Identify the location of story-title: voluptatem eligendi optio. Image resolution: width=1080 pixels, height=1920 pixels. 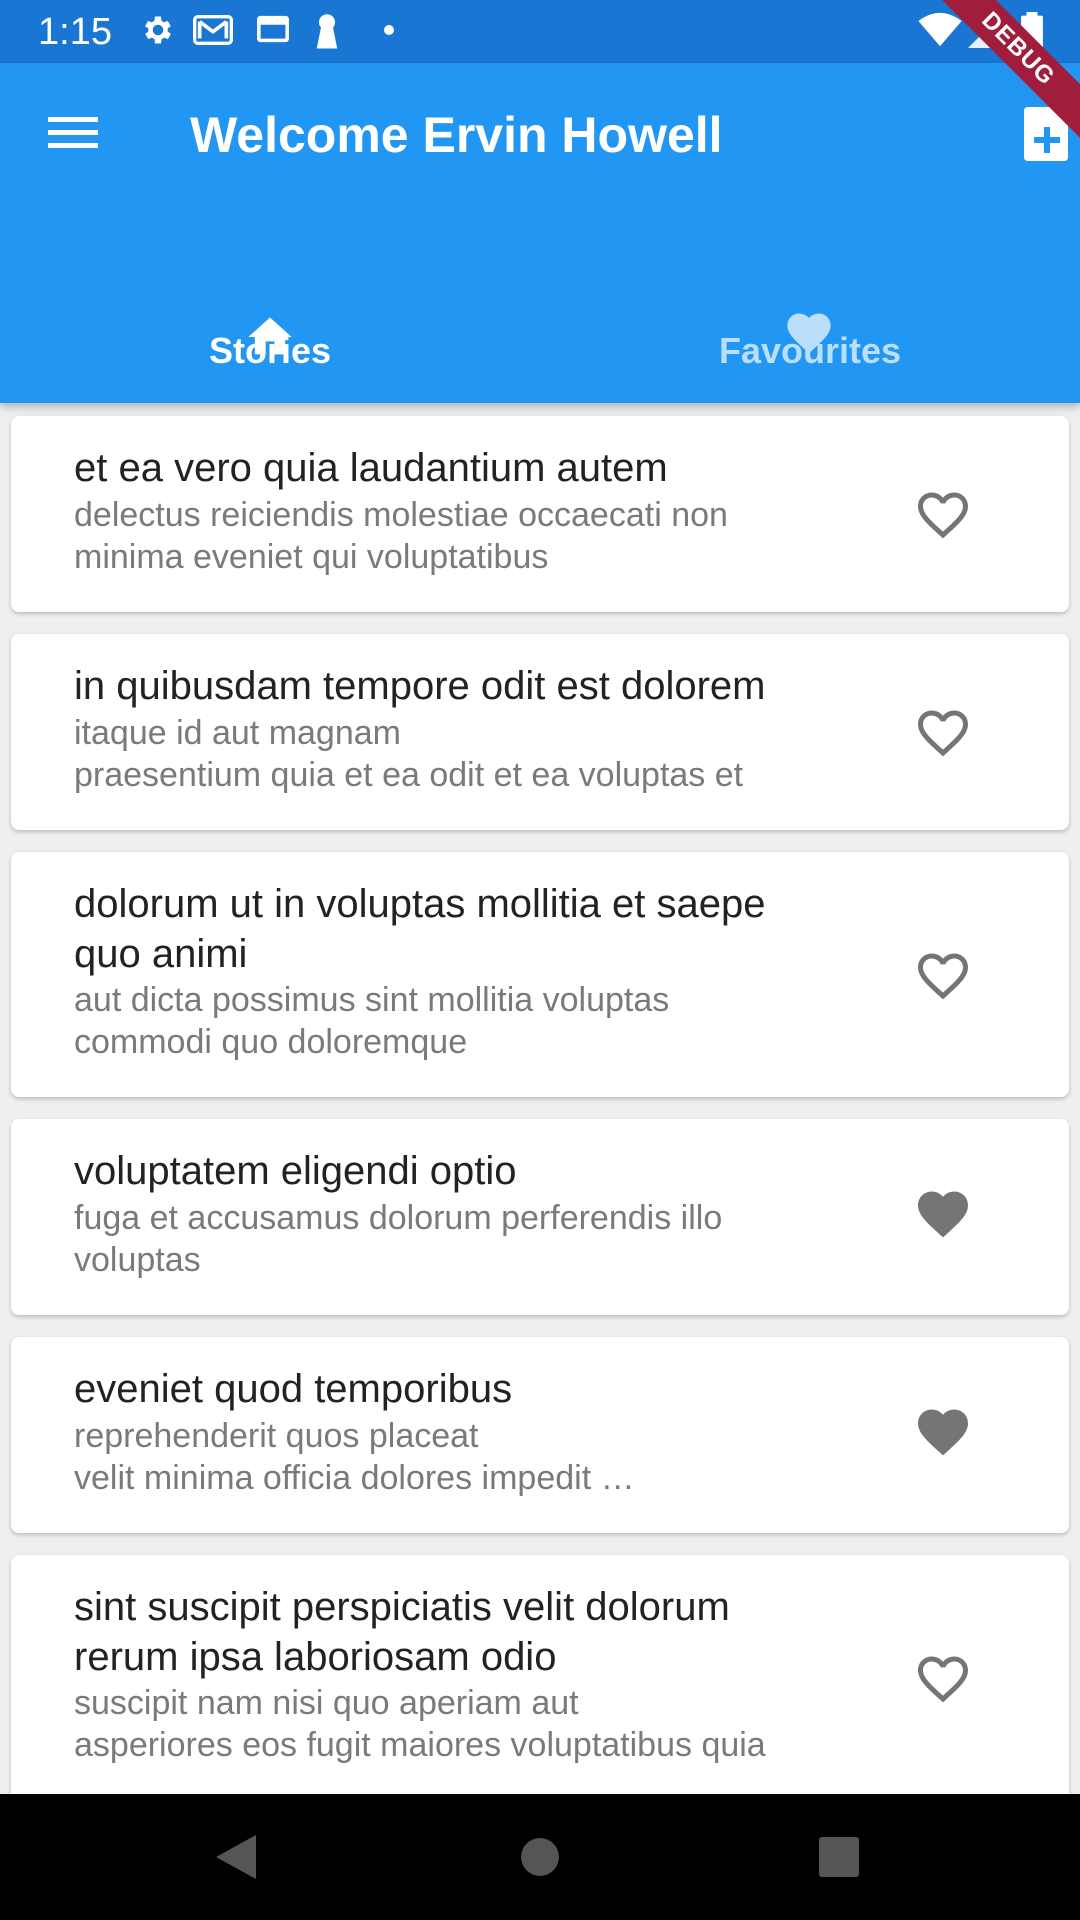
(295, 1171).